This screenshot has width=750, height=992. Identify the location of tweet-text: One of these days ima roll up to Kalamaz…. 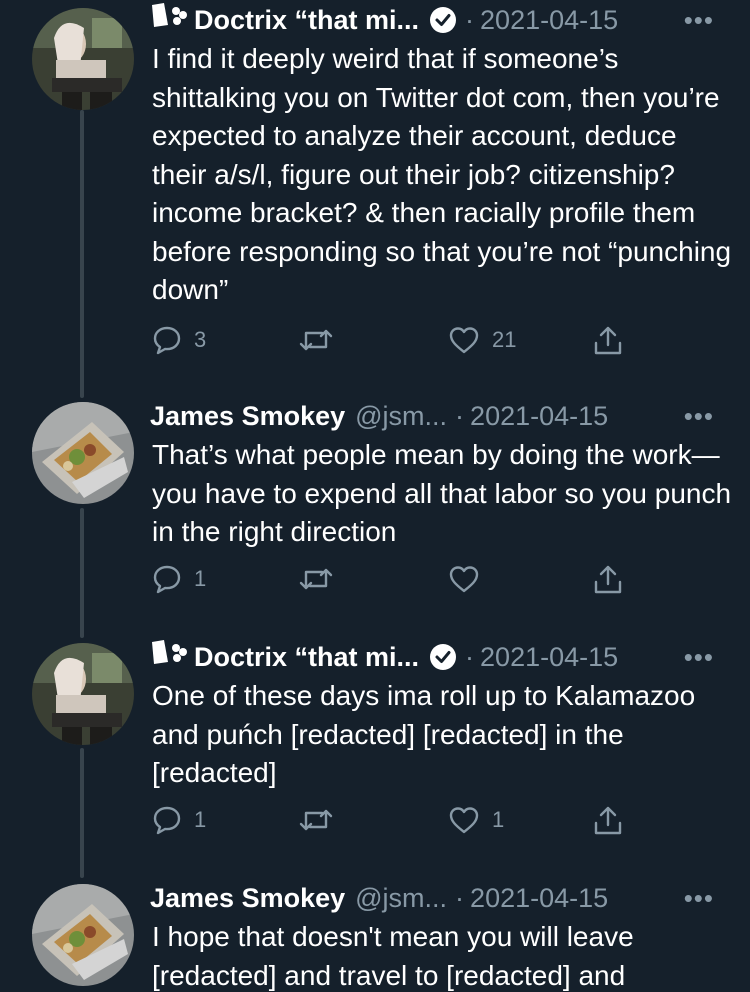
(424, 734).